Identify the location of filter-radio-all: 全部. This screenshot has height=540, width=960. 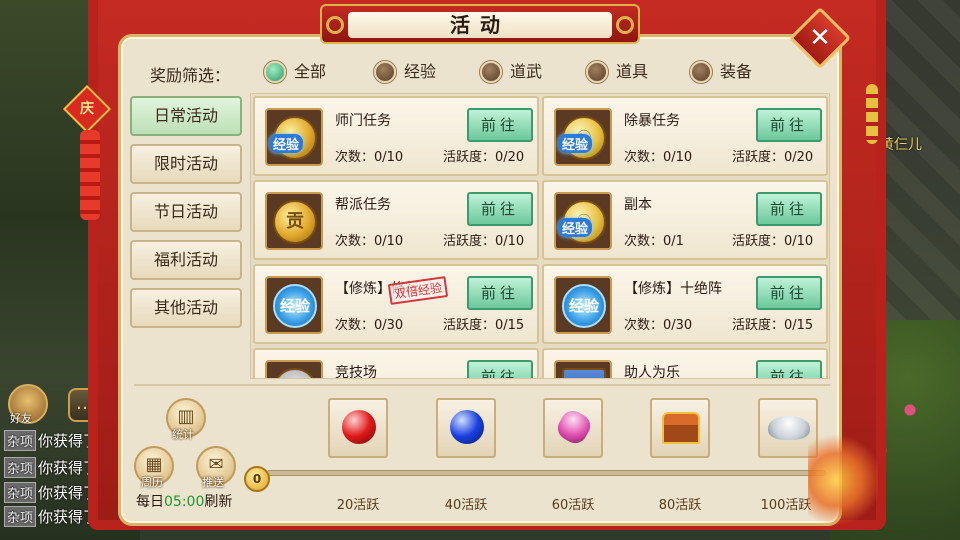
(295, 72).